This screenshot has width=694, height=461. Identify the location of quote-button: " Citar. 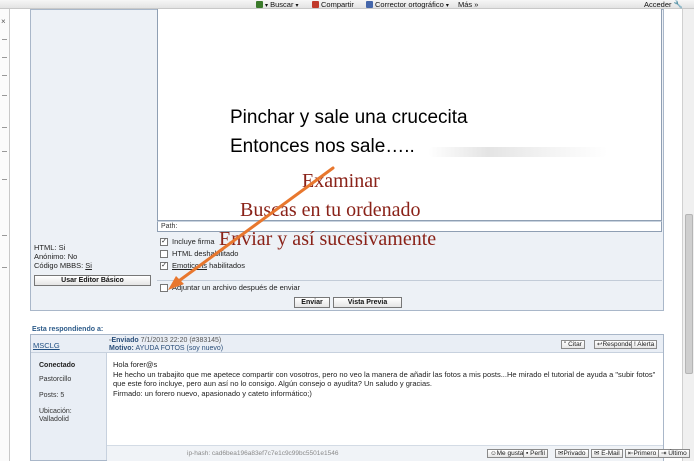
(573, 344).